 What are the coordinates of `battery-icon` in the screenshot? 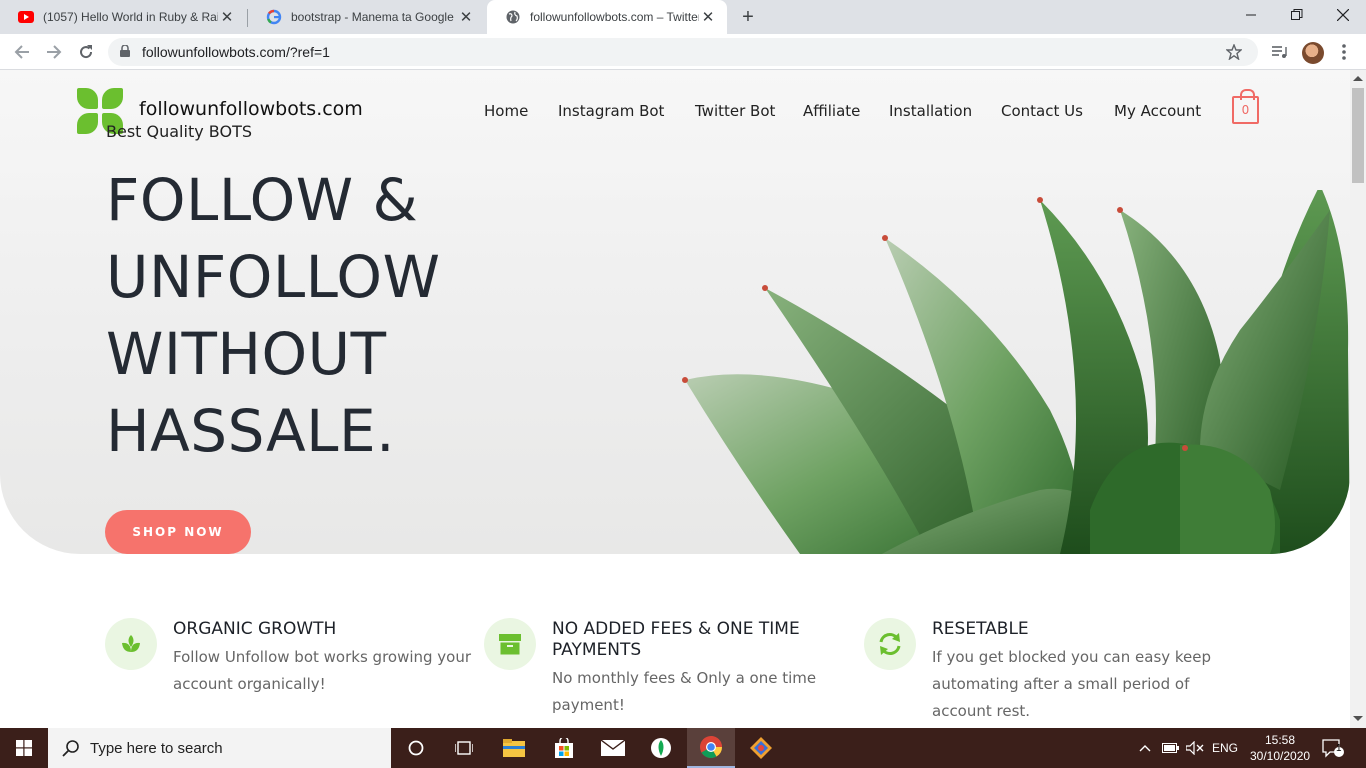 It's located at (1171, 748).